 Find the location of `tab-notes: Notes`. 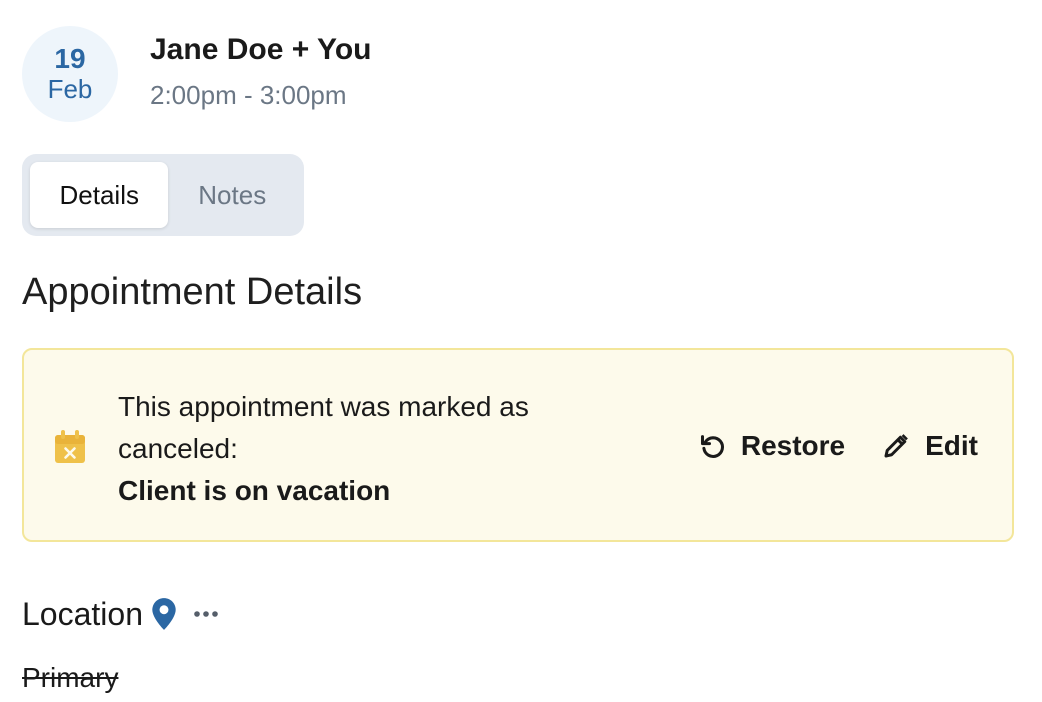

tab-notes: Notes is located at coordinates (232, 195).